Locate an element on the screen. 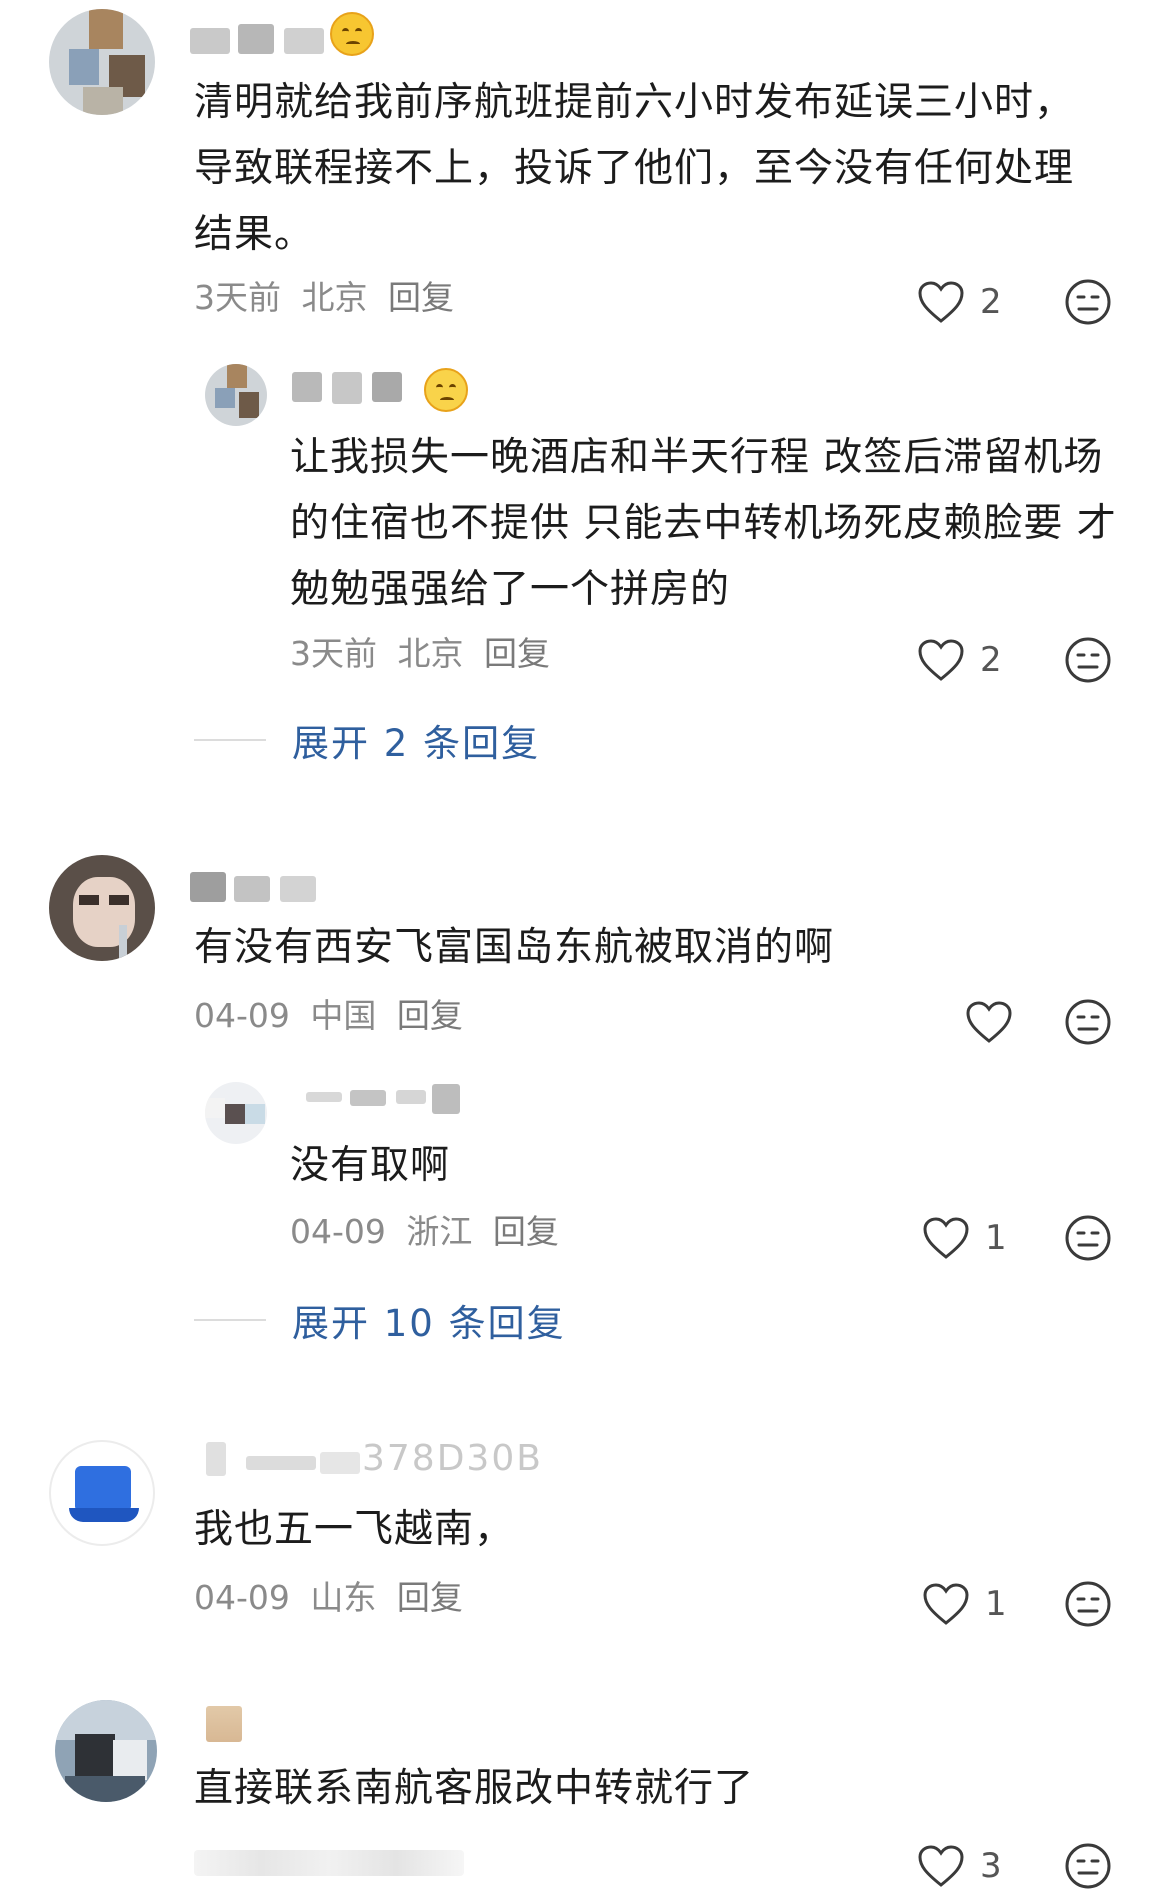 The width and height of the screenshot is (1170, 1898). comment-text: 直接联系南航客服改中转就行了 is located at coordinates (474, 1788).